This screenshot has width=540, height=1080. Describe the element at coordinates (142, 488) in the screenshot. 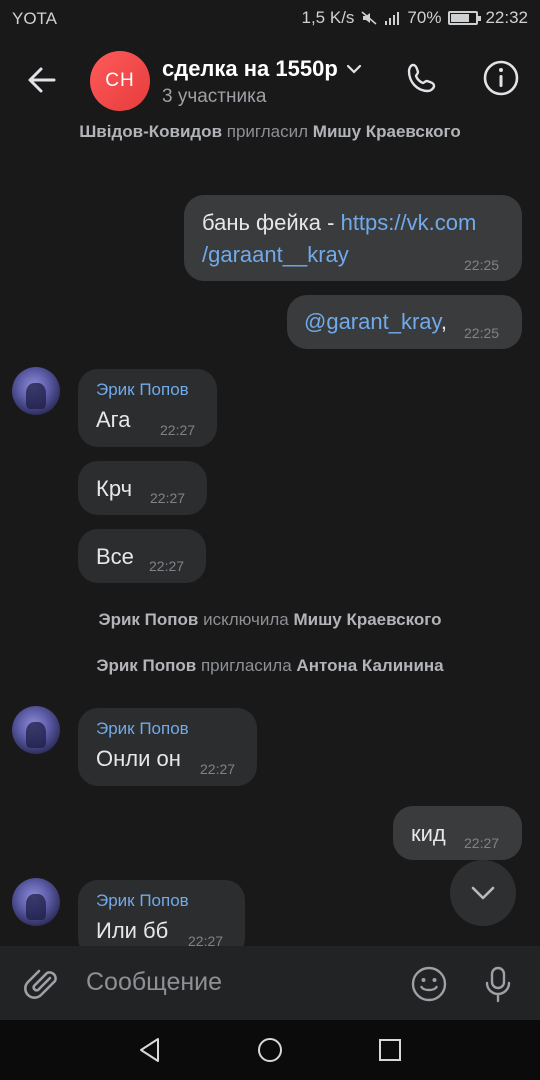

I see `incoming-message: Крч 22:27` at that location.